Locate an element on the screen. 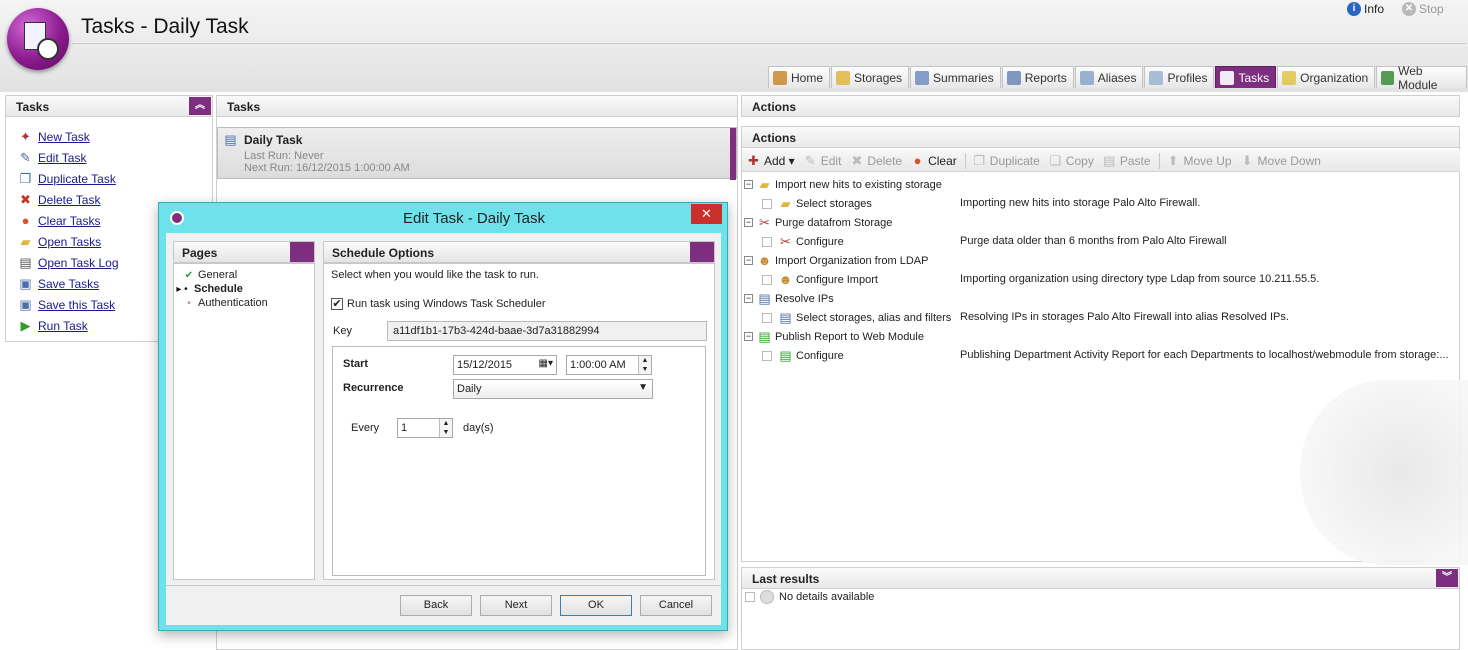 The height and width of the screenshot is (650, 1468). tab-home: Home is located at coordinates (799, 77).